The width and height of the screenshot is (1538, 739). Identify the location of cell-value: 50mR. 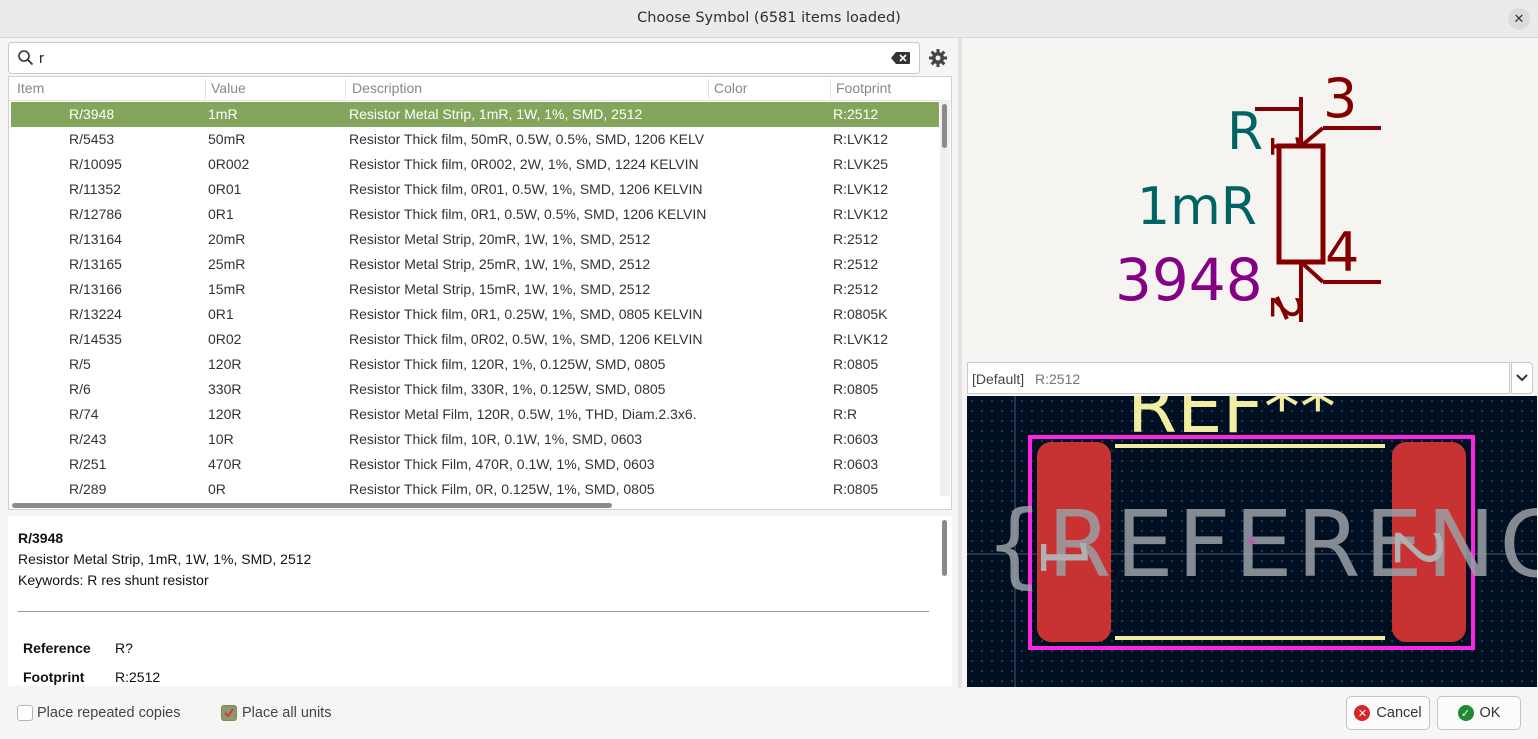
(227, 139).